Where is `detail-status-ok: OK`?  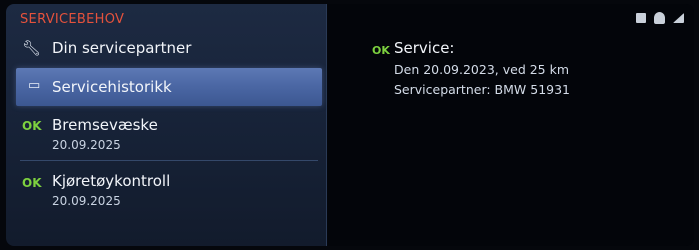 detail-status-ok: OK is located at coordinates (381, 50).